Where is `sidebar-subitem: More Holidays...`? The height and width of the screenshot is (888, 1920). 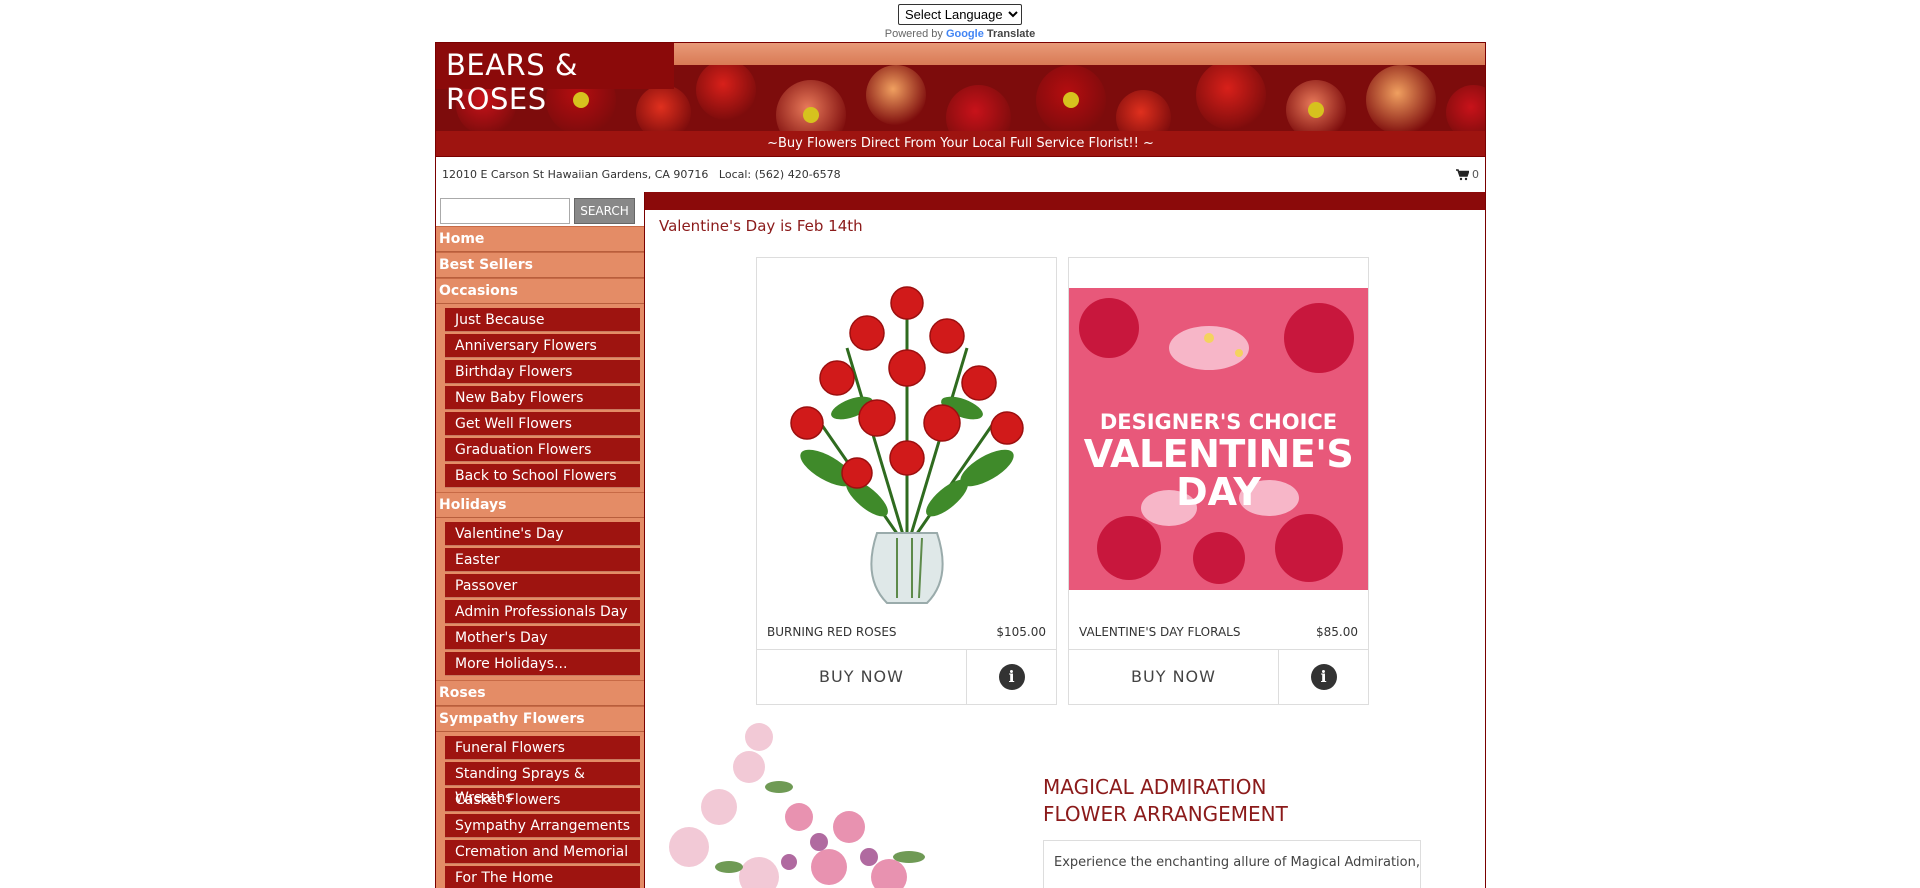
sidebar-subitem: More Holidays... is located at coordinates (542, 664).